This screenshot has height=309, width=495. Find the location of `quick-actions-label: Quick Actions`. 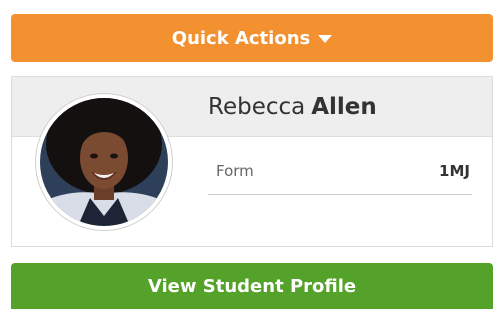

quick-actions-label: Quick Actions is located at coordinates (241, 38).